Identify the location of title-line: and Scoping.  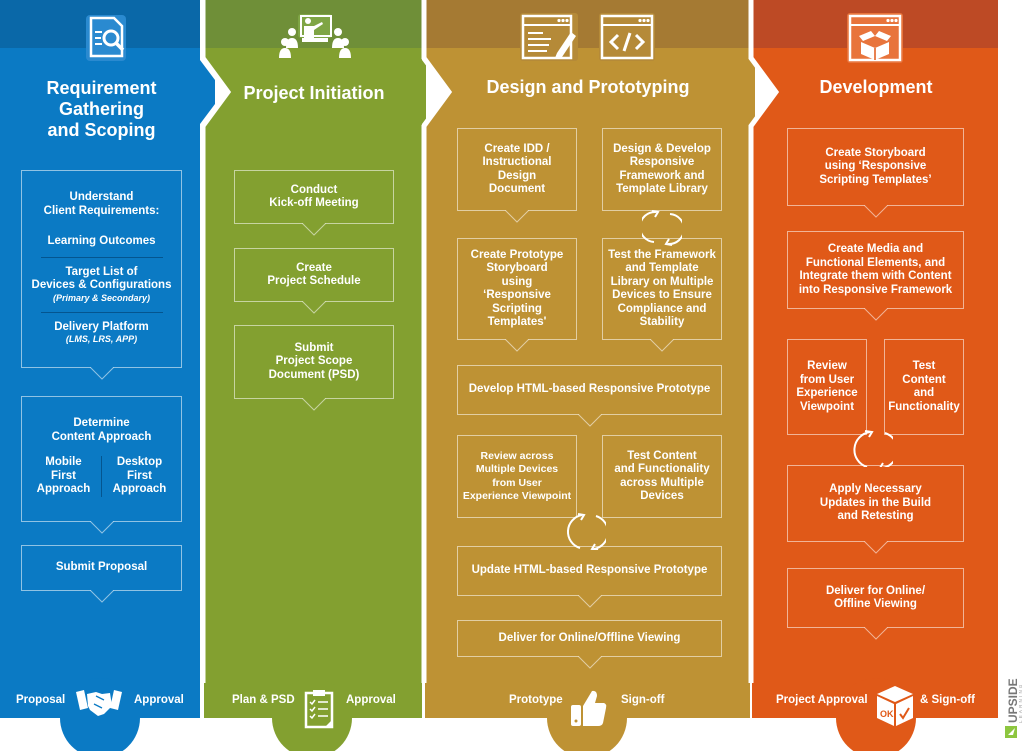
(101, 130).